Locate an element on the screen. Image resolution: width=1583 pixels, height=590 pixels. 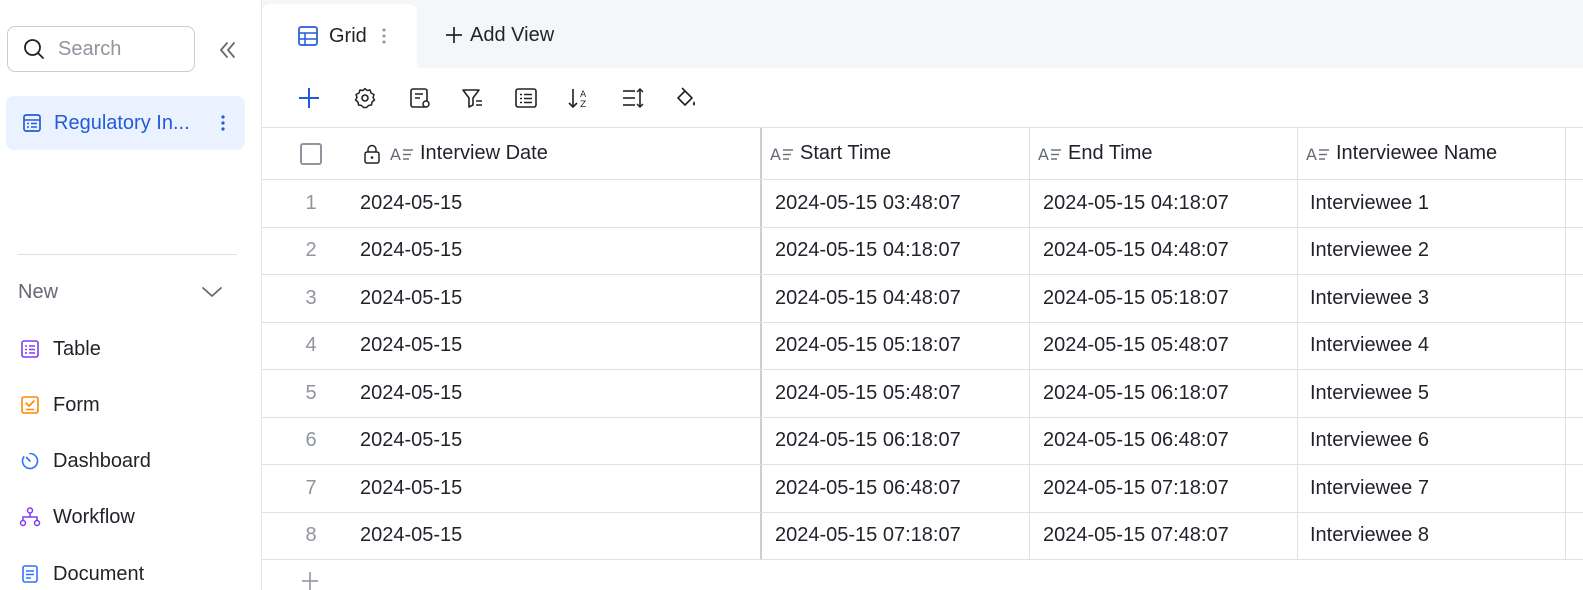
cell-interviewee-name: Interviewee 4 is located at coordinates (1432, 345).